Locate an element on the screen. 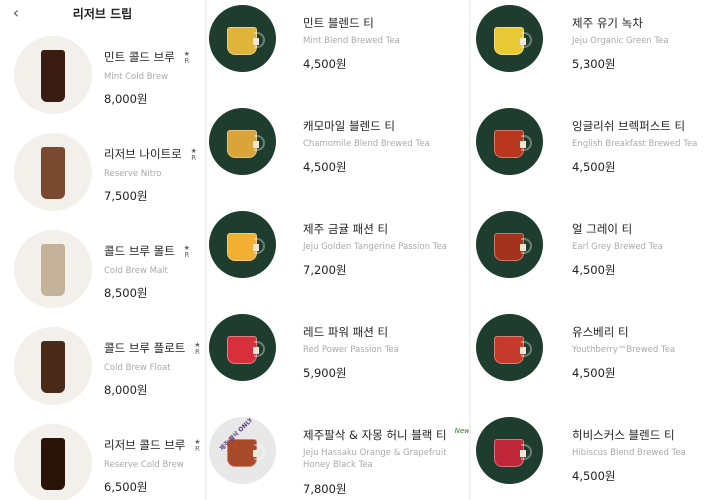 This screenshot has height=500, width=710. product-name: 잉글리쉬 브렉퍼스트 티 is located at coordinates (628, 126).